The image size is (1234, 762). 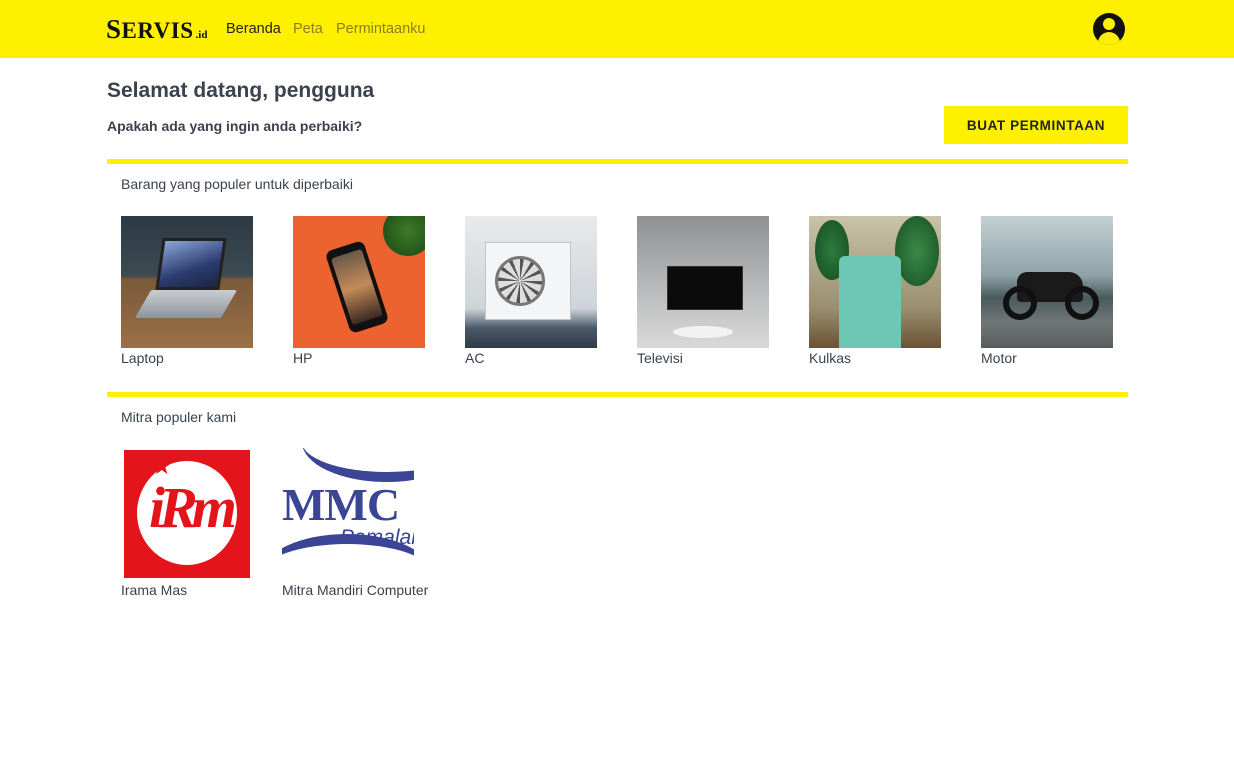 I want to click on refrigerator-image, so click(x=875, y=282).